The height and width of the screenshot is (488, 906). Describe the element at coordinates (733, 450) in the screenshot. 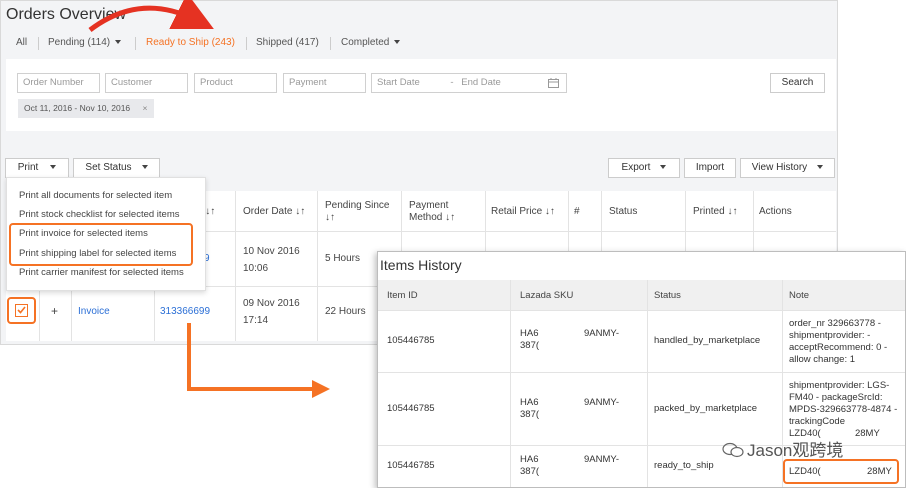

I see `wechat-icon` at that location.